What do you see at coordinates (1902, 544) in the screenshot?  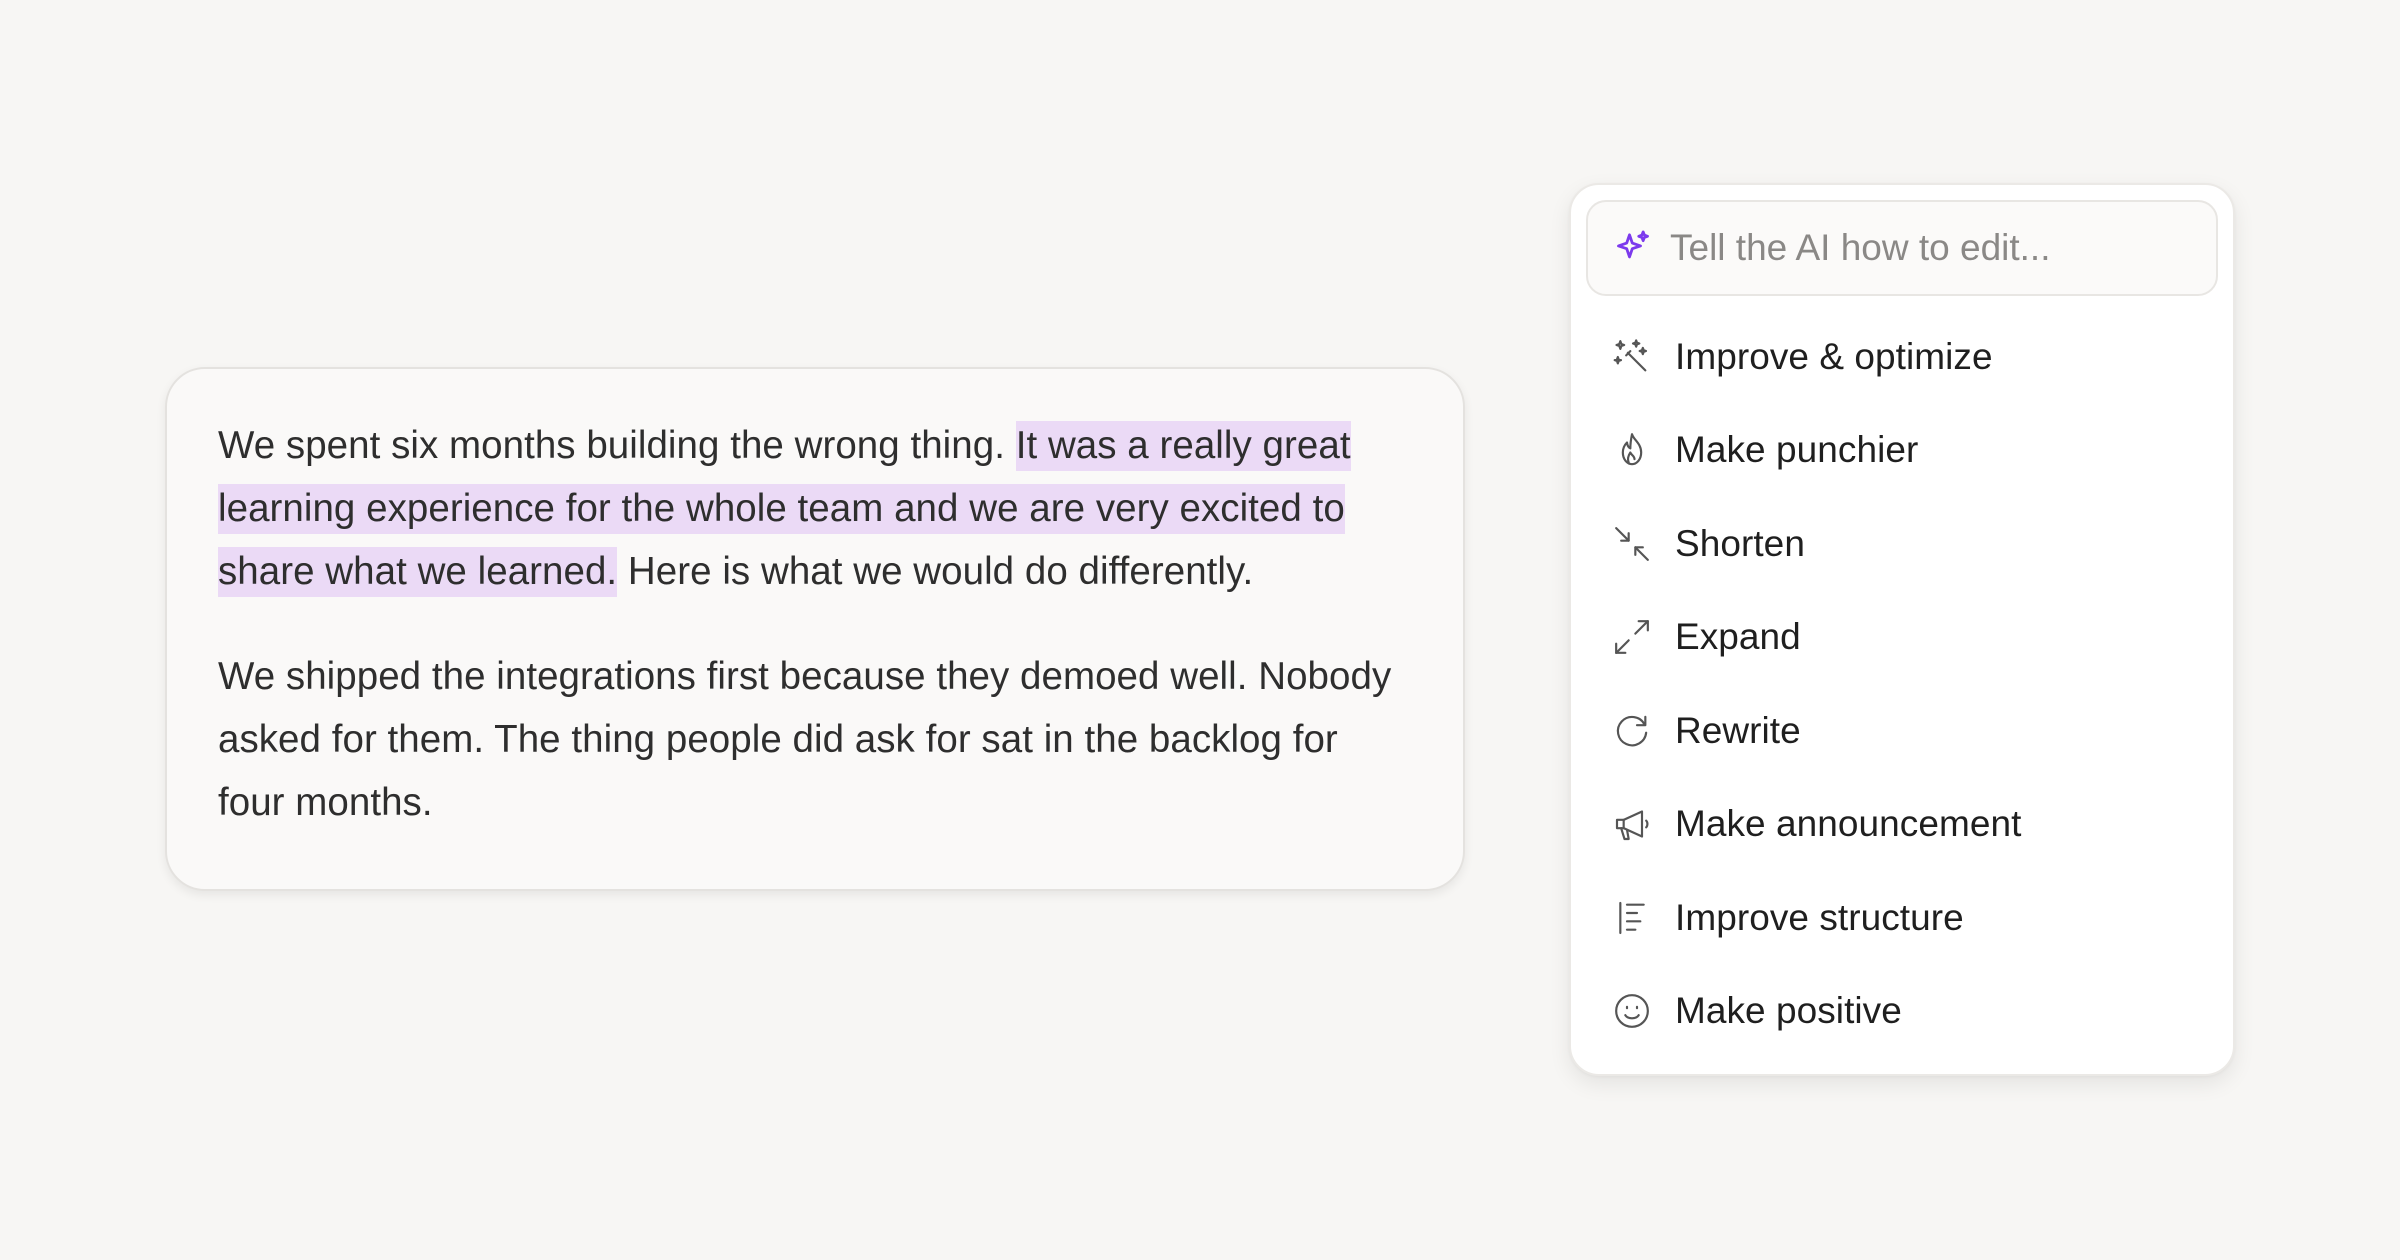 I see `menu-item-shorten: Shorten` at bounding box center [1902, 544].